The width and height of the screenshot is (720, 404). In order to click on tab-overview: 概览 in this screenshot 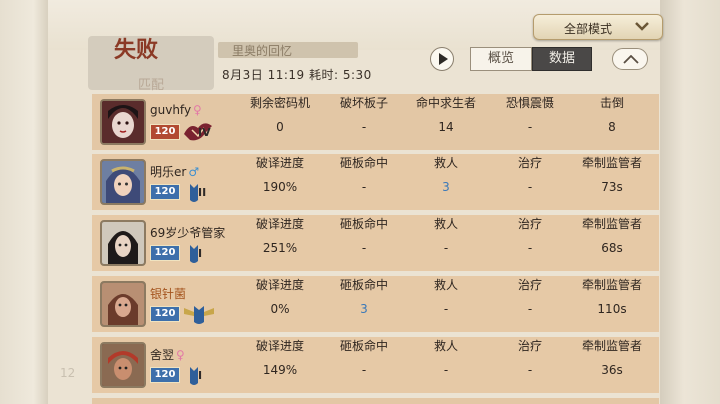, I will do `click(501, 59)`.